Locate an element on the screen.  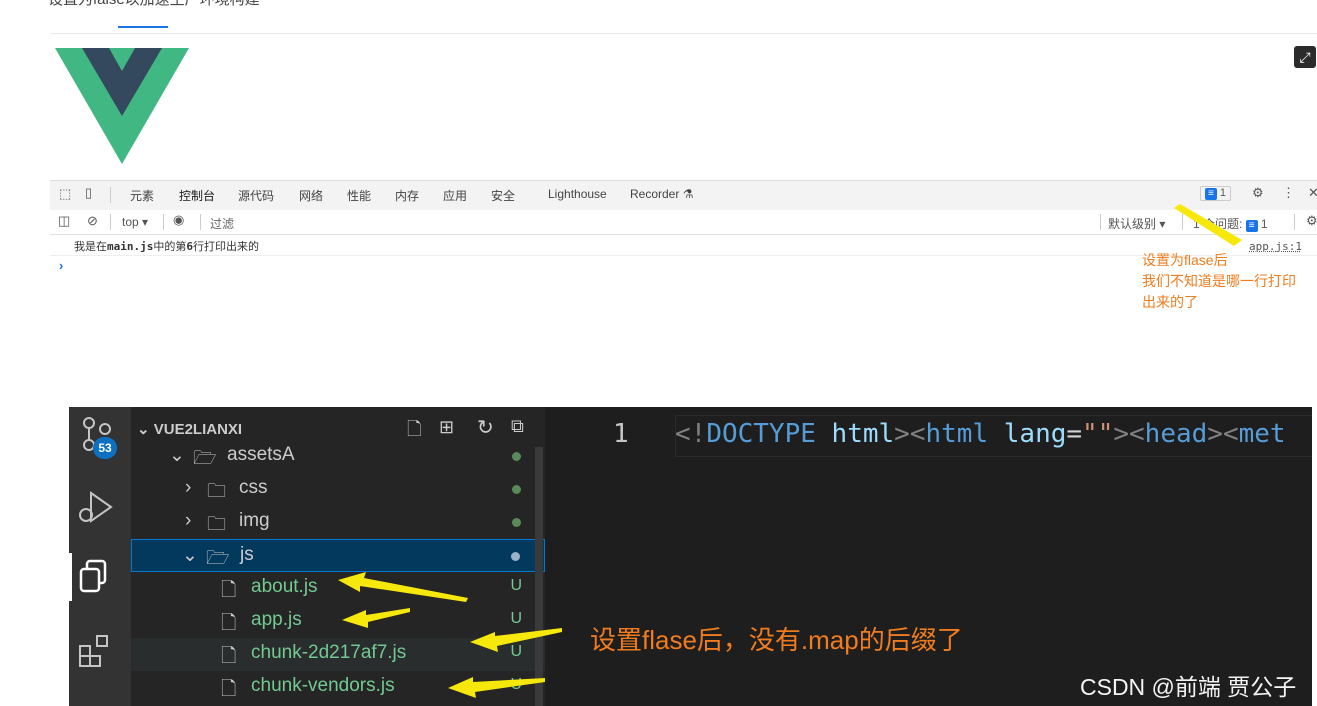
tab-recorder: Recorder ⚗ is located at coordinates (661, 194).